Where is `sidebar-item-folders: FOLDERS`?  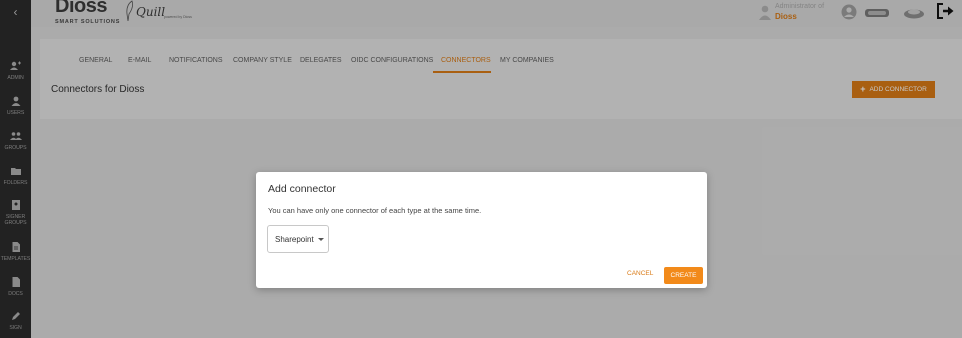 sidebar-item-folders: FOLDERS is located at coordinates (15, 180).